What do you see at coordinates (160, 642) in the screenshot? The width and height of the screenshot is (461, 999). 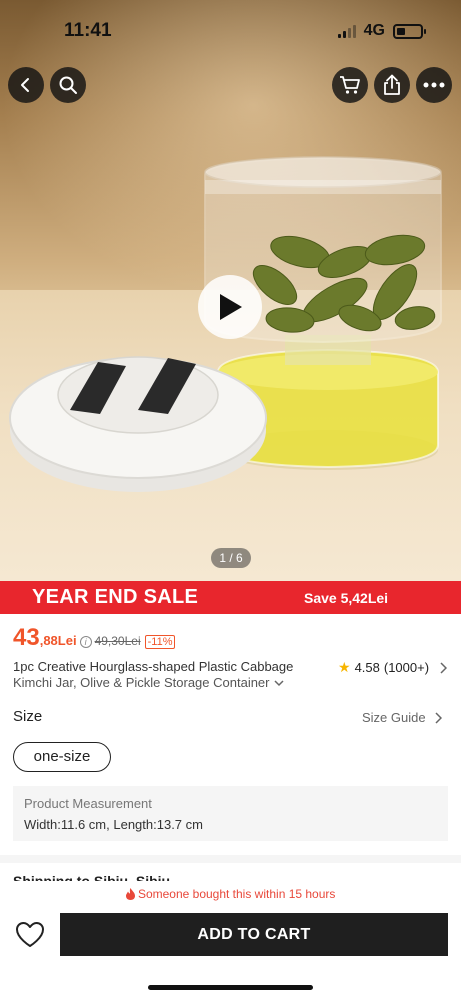 I see `discount-badge: -11%` at bounding box center [160, 642].